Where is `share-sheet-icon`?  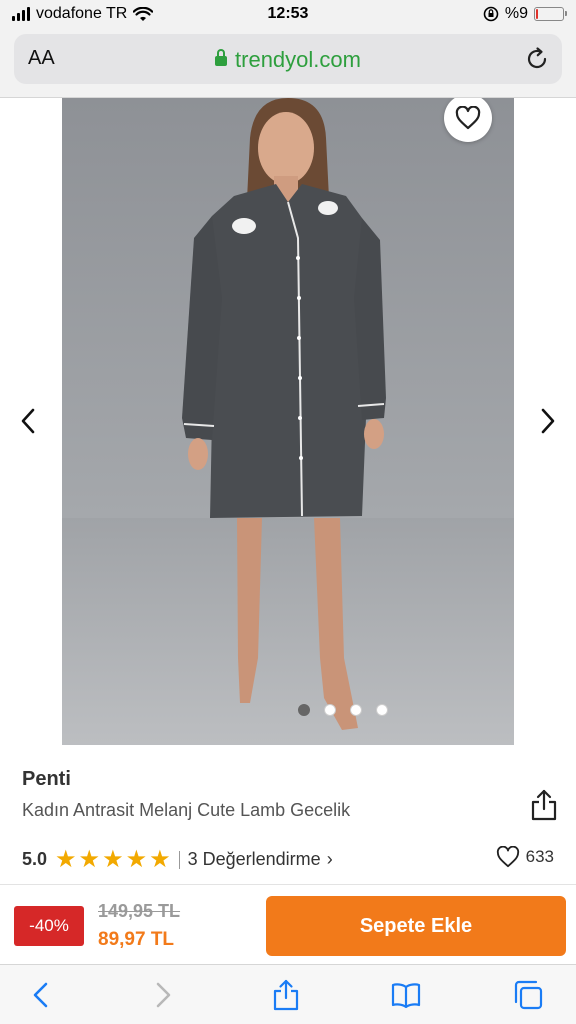 share-sheet-icon is located at coordinates (286, 995).